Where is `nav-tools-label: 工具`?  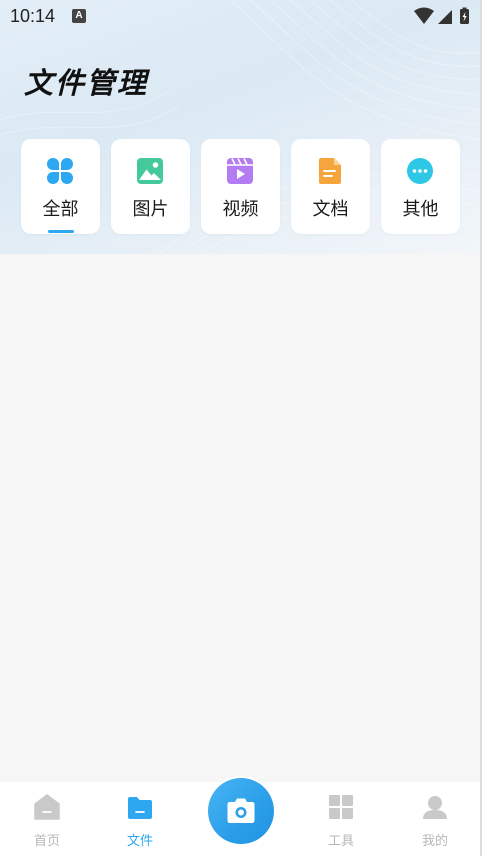
nav-tools-label: 工具 is located at coordinates (340, 841).